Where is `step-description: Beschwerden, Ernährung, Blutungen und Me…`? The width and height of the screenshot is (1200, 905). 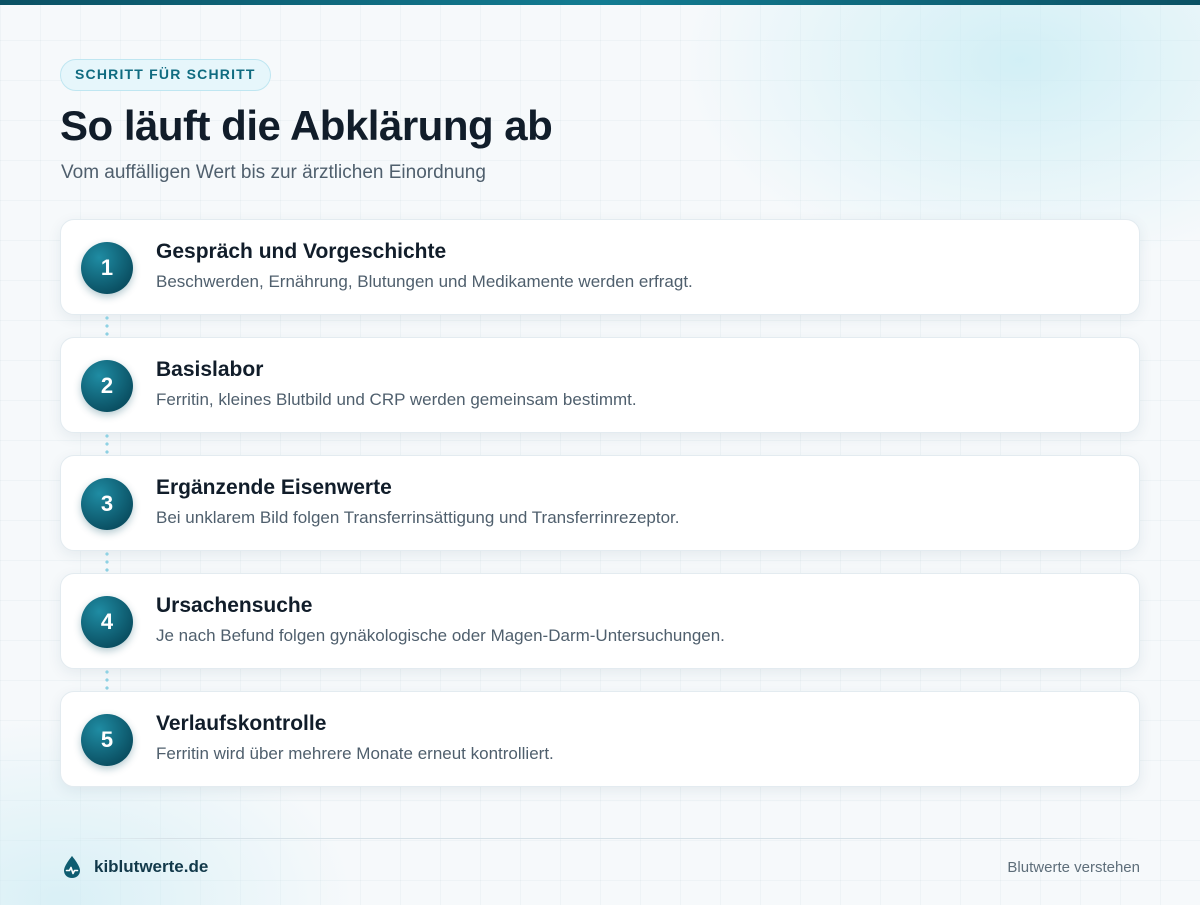 step-description: Beschwerden, Ernährung, Blutungen und Me… is located at coordinates (424, 281).